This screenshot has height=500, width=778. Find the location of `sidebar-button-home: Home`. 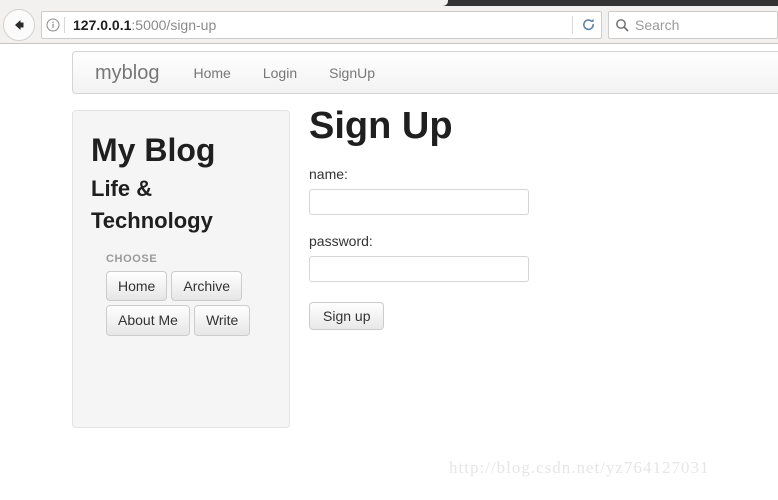

sidebar-button-home: Home is located at coordinates (137, 286).